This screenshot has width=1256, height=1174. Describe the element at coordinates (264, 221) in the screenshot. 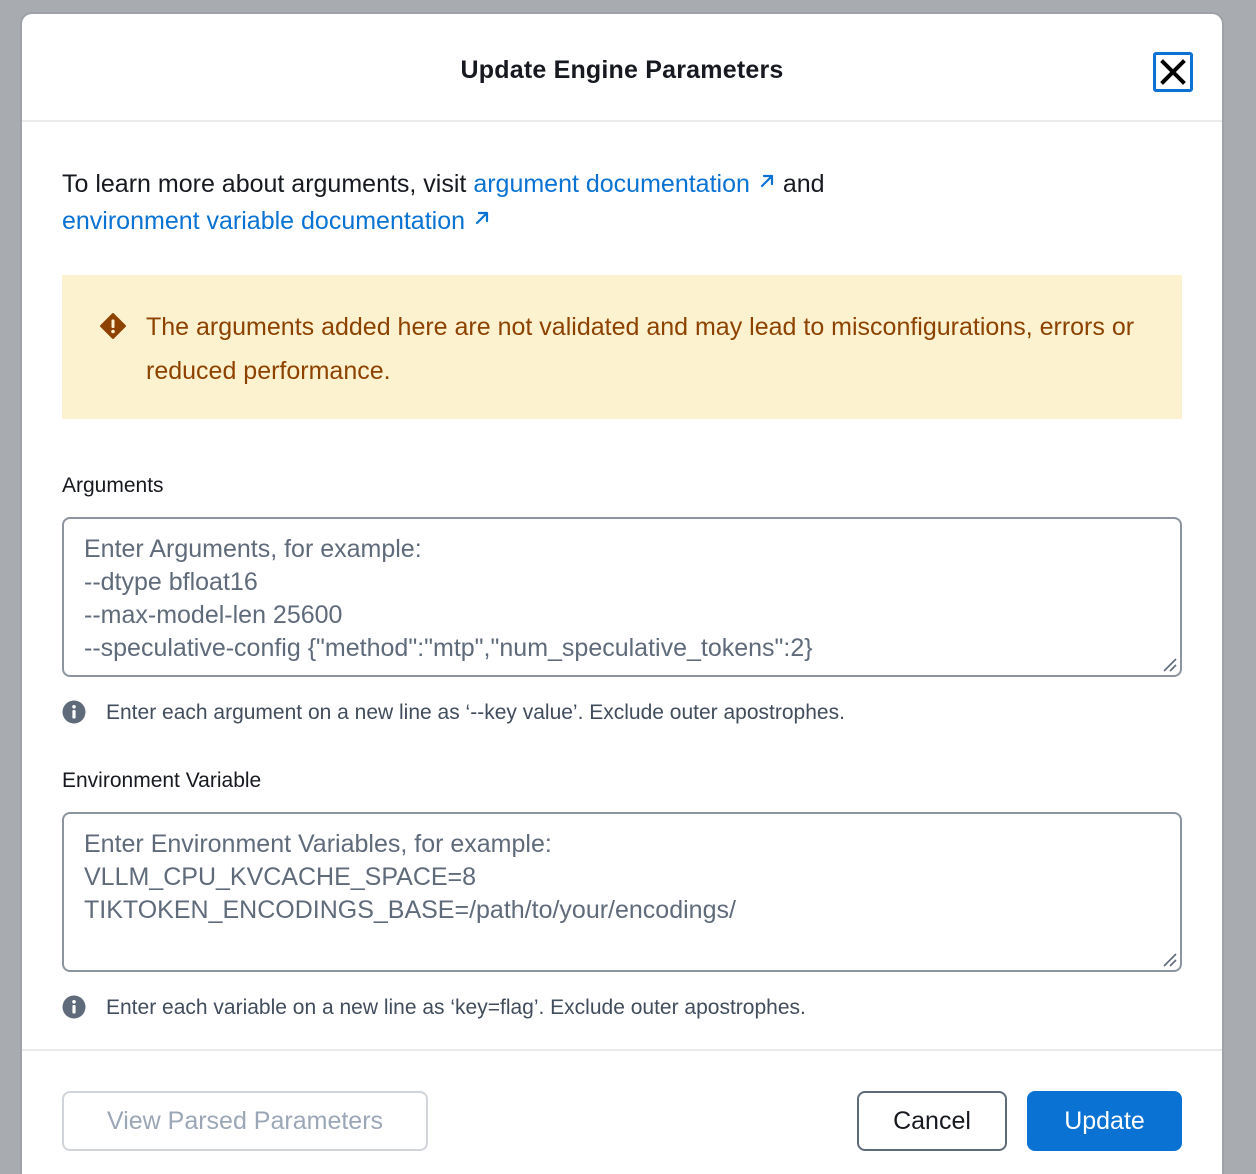

I see `environment-variable-documentation-link-label: environment variable documentation` at that location.